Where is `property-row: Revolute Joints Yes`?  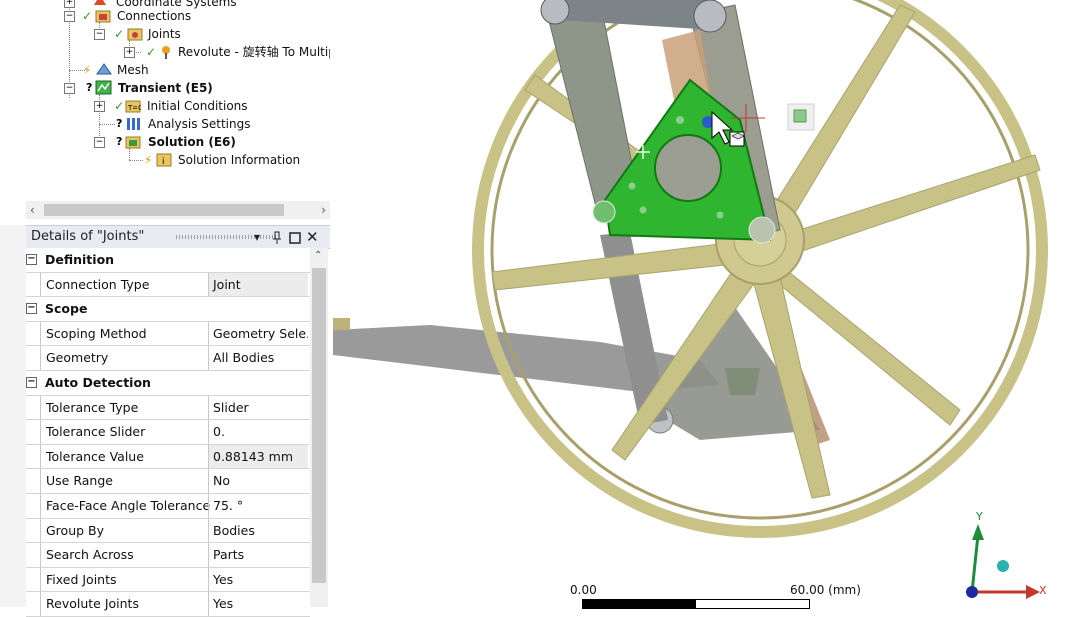 property-row: Revolute Joints Yes is located at coordinates (168, 604).